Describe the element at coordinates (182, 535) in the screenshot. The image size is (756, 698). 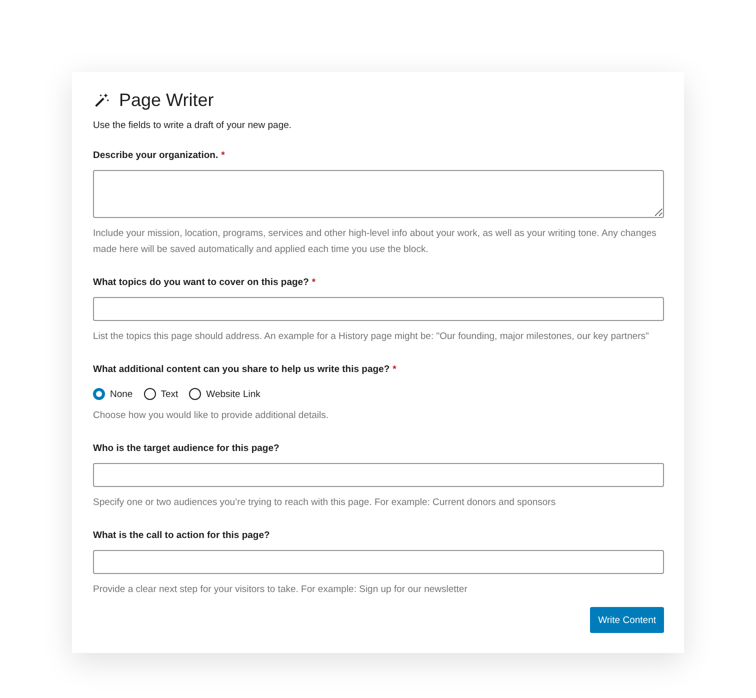
I see `field-label: What is the call to action for this page?` at that location.